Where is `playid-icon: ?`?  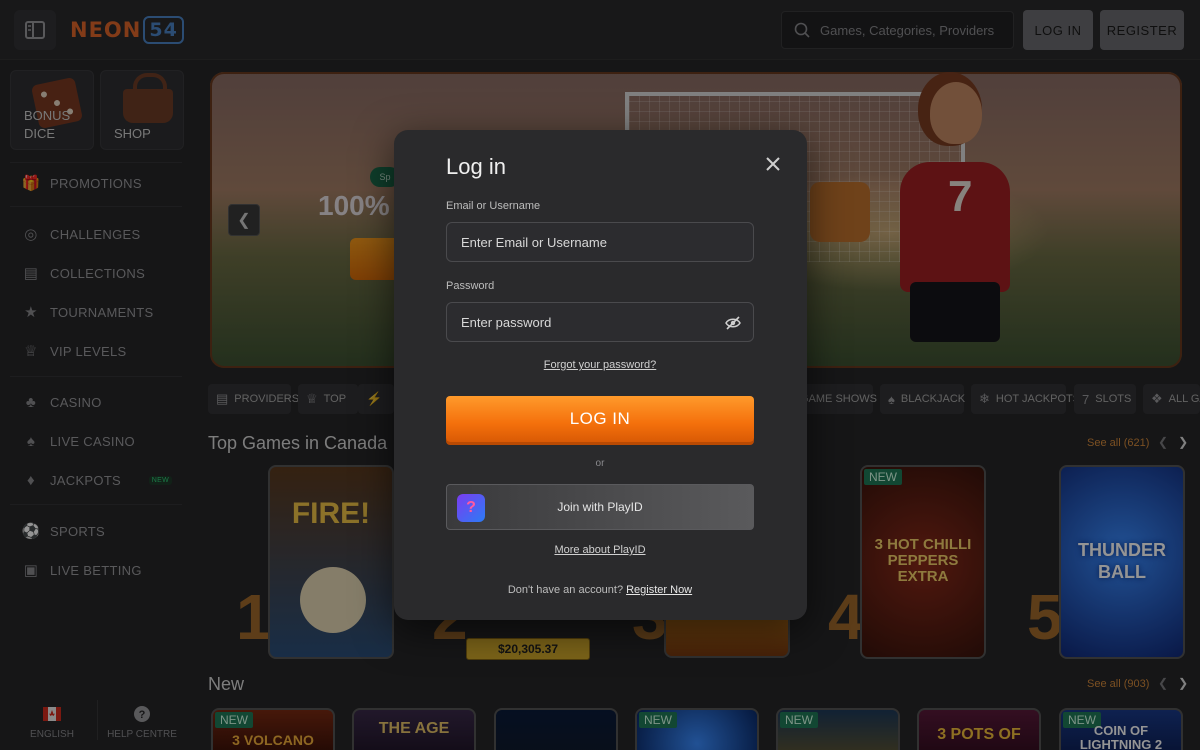
playid-icon: ? is located at coordinates (471, 508).